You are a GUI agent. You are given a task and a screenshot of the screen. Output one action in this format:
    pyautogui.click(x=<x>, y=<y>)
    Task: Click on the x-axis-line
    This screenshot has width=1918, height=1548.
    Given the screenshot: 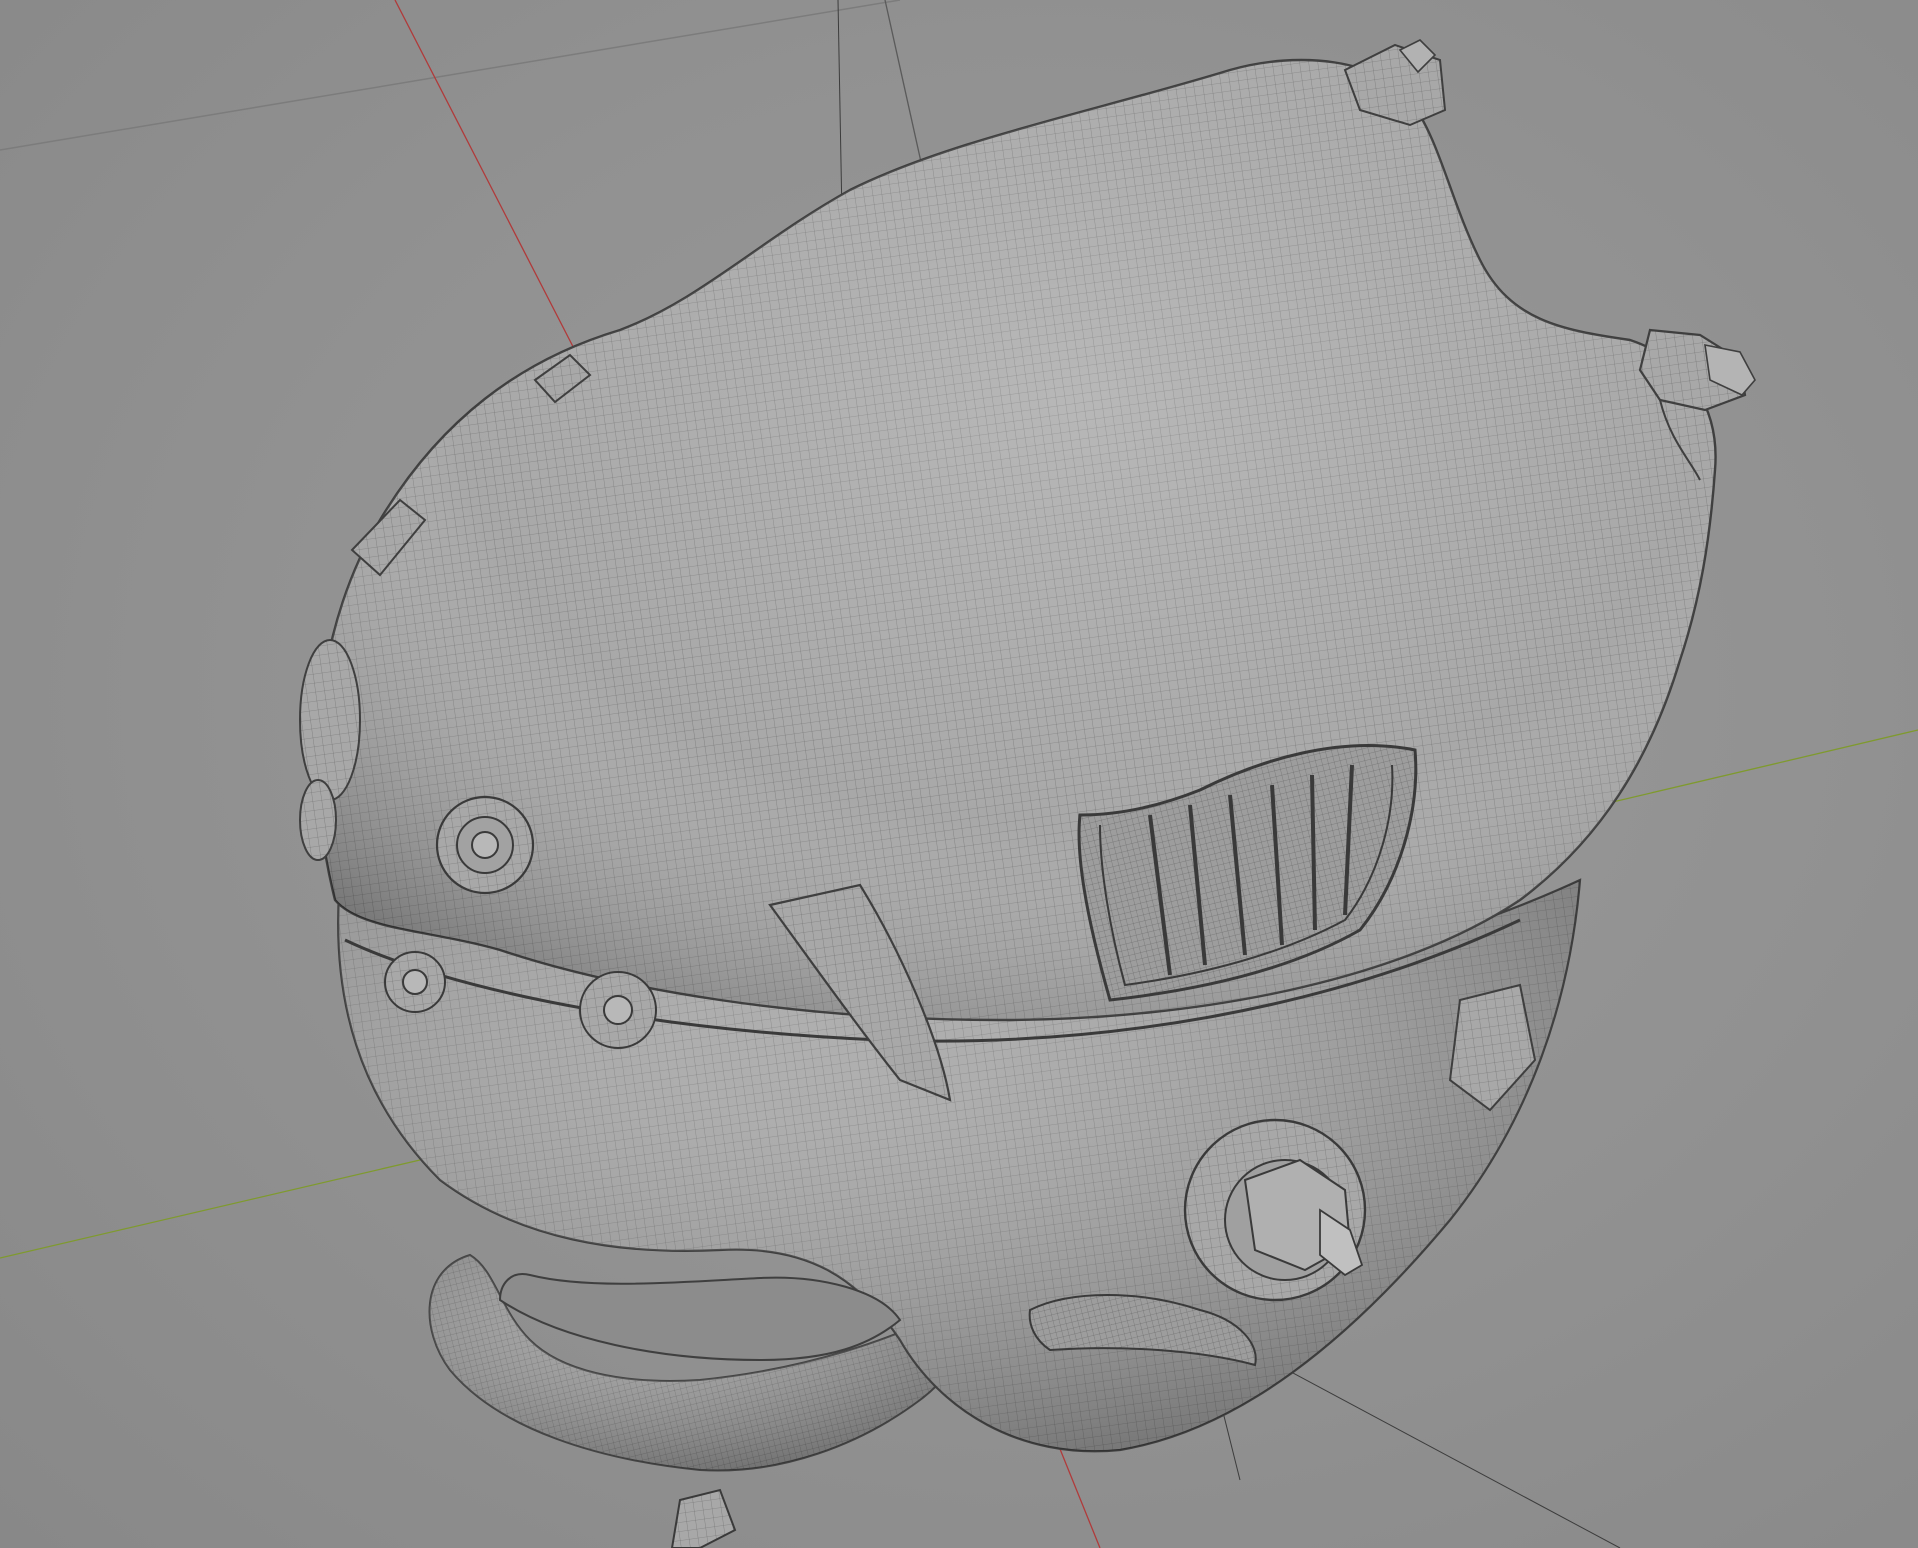 What is the action you would take?
    pyautogui.click(x=490, y=185)
    